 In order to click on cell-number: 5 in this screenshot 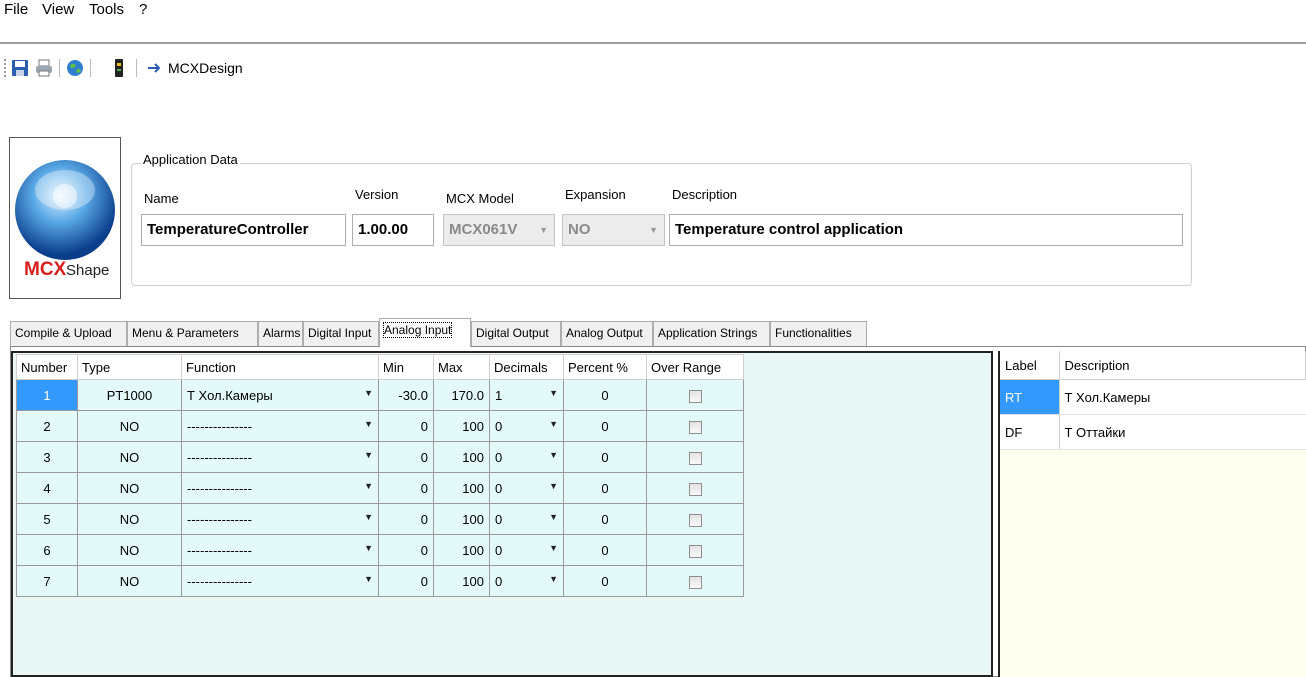, I will do `click(47, 519)`.